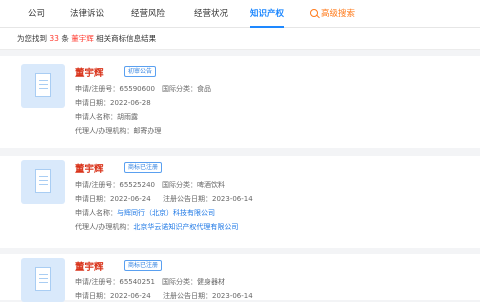  What do you see at coordinates (148, 14) in the screenshot?
I see `tab-risk: 经营风险` at bounding box center [148, 14].